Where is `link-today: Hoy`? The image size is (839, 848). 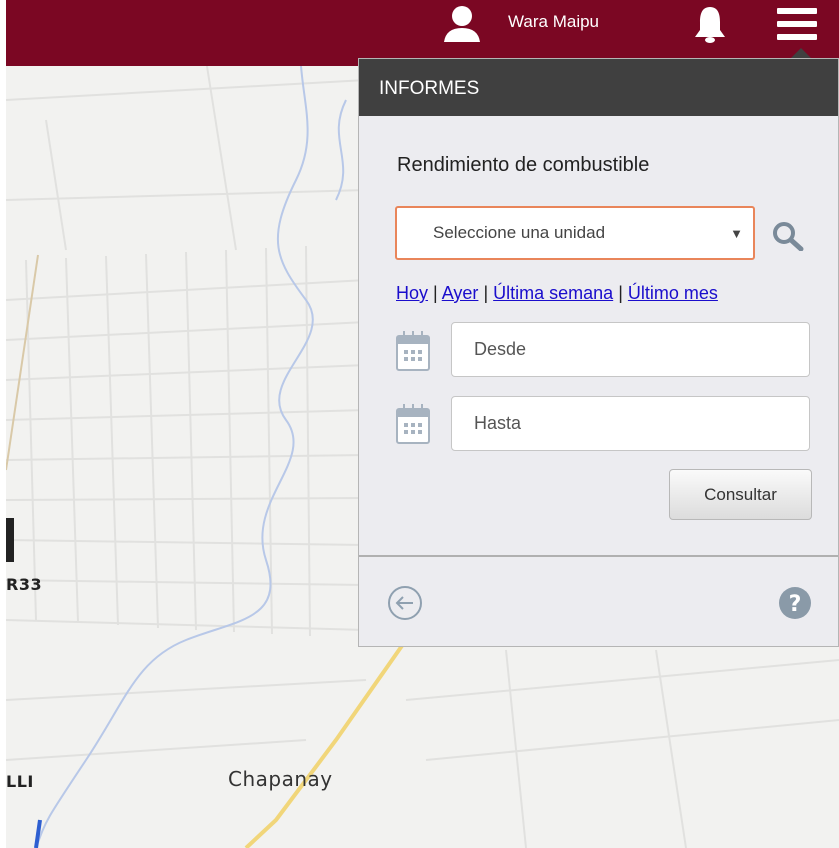 link-today: Hoy is located at coordinates (412, 293).